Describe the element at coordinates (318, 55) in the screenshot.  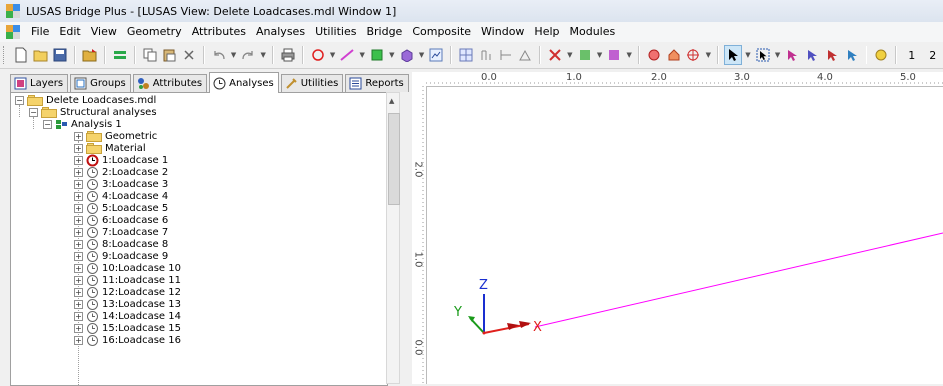
I see `point-icon` at that location.